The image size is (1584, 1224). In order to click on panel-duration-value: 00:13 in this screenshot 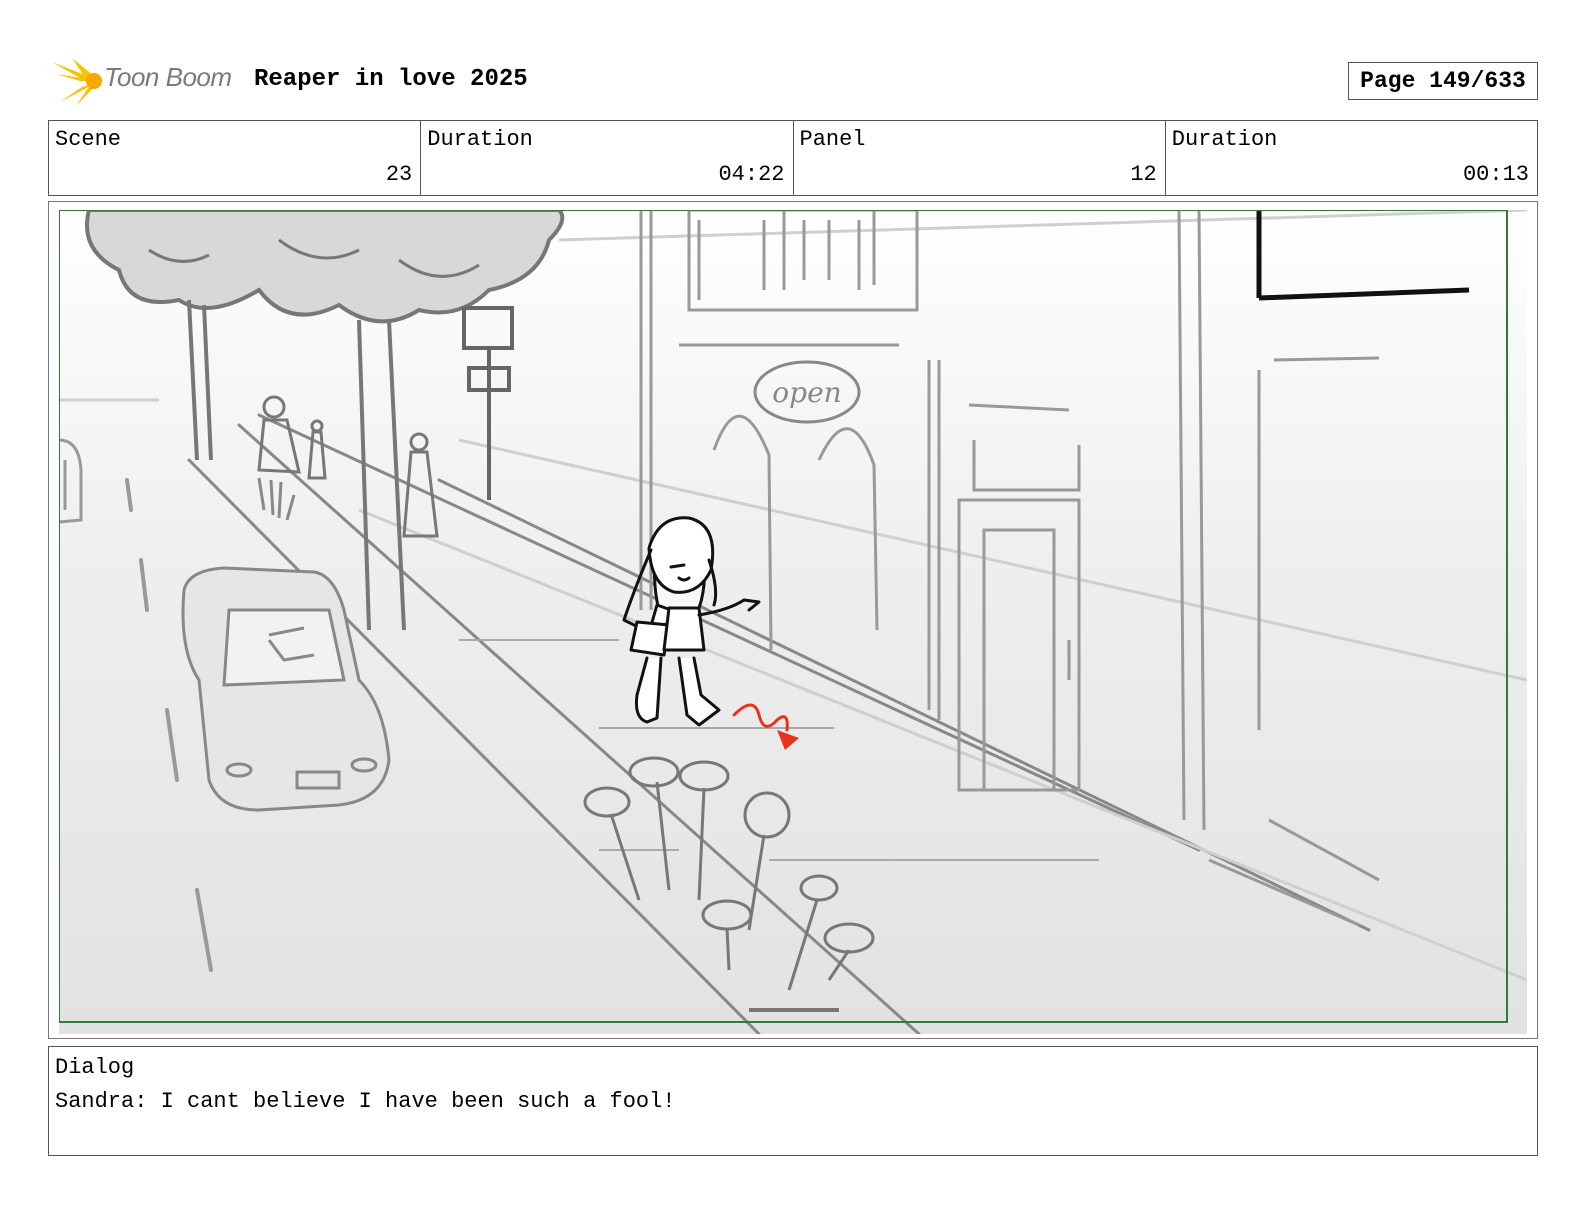, I will do `click(1495, 174)`.